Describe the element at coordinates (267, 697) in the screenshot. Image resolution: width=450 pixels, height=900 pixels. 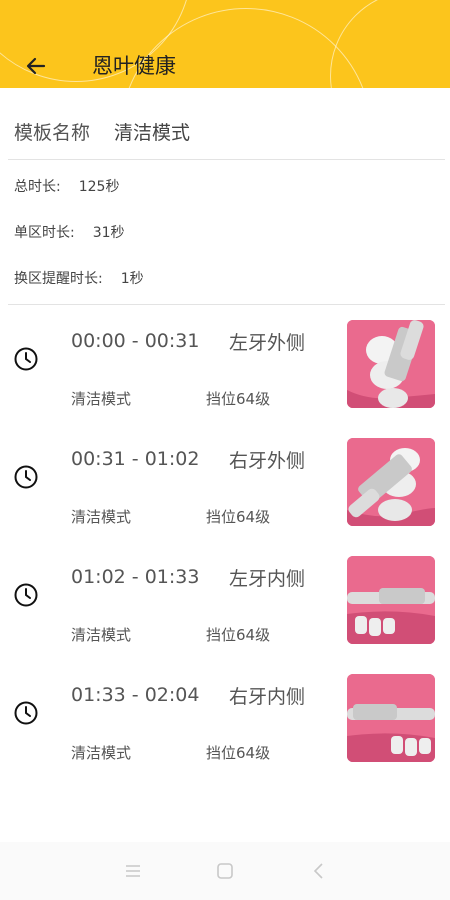
I see `step-zone: 右牙内侧` at that location.